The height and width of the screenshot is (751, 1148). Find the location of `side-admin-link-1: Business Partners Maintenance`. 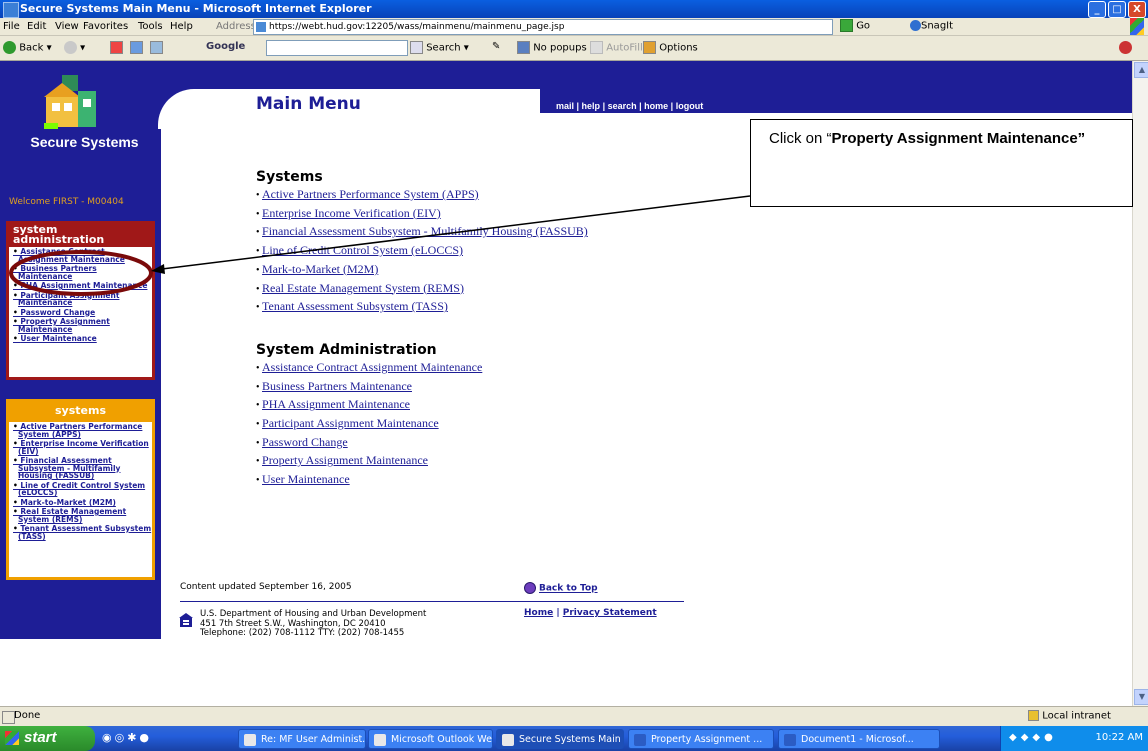

side-admin-link-1: Business Partners Maintenance is located at coordinates (81, 272).